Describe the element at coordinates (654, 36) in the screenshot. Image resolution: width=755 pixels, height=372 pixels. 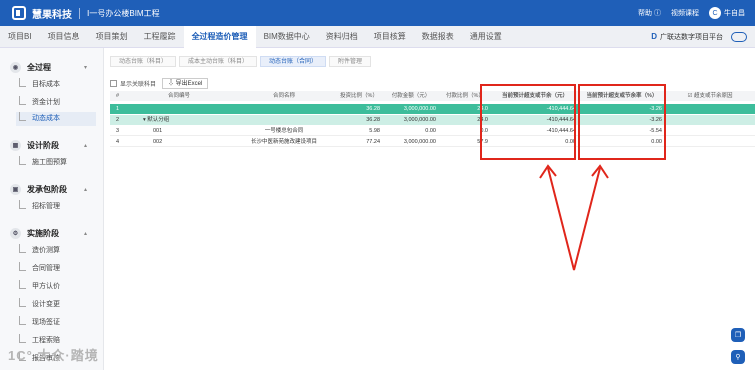
I see `platform-icon: D` at that location.